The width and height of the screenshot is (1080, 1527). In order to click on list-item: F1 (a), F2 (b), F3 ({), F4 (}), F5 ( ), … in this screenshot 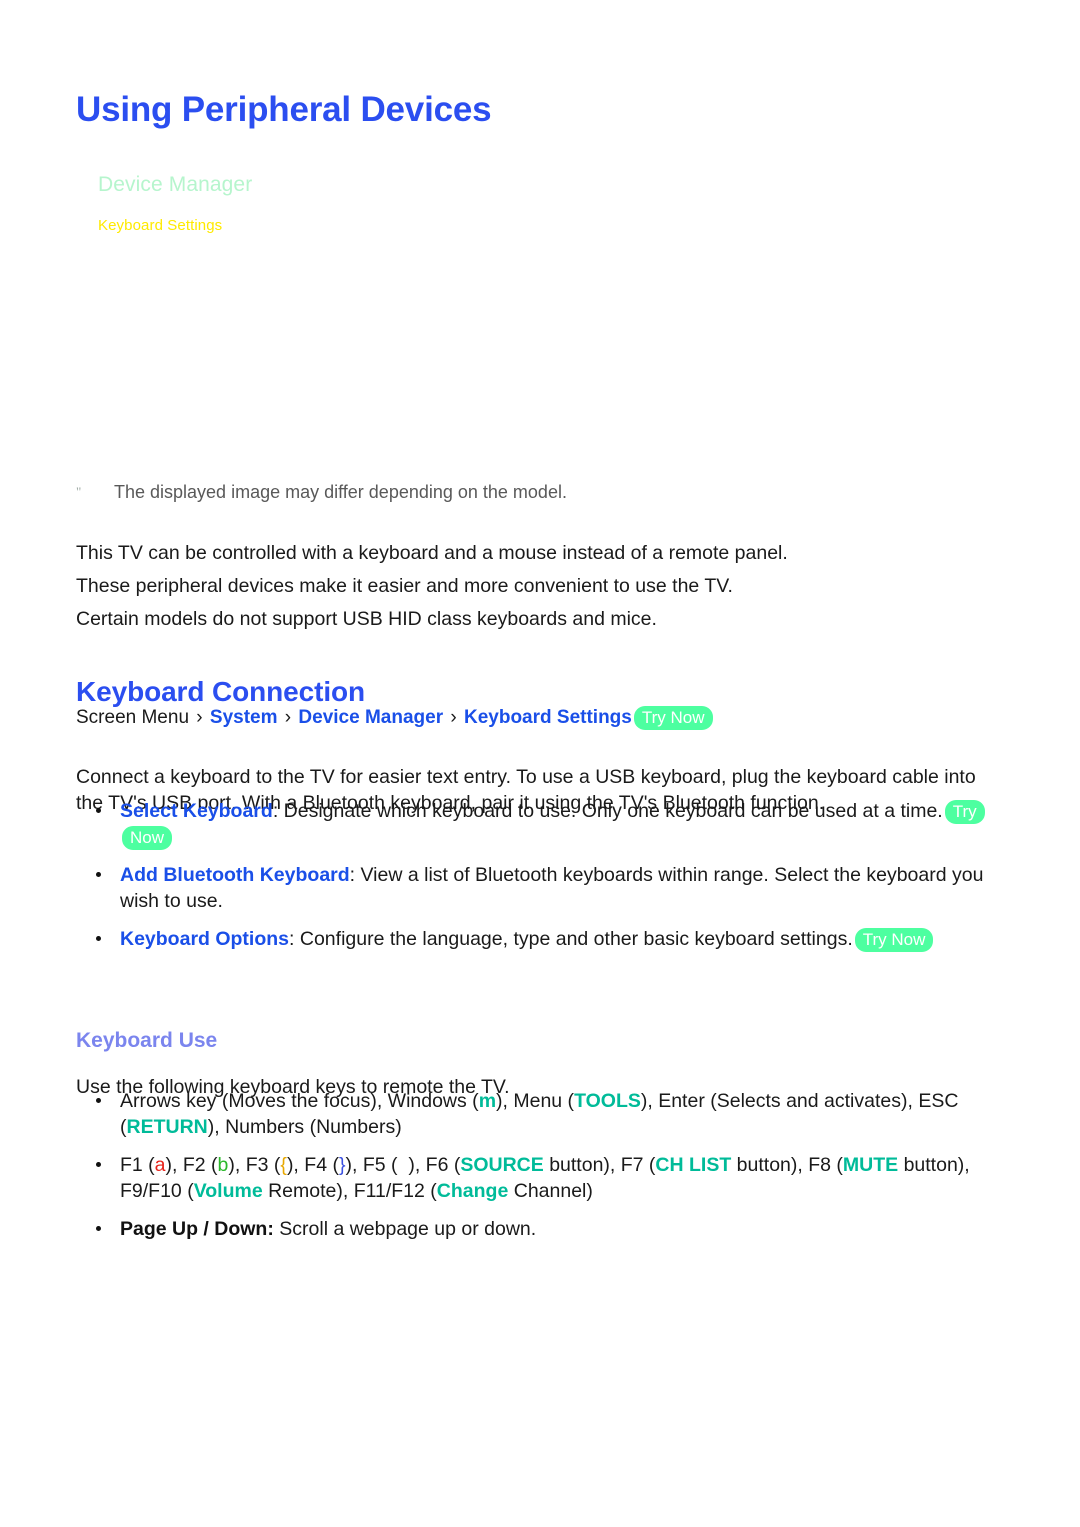, I will do `click(546, 1178)`.